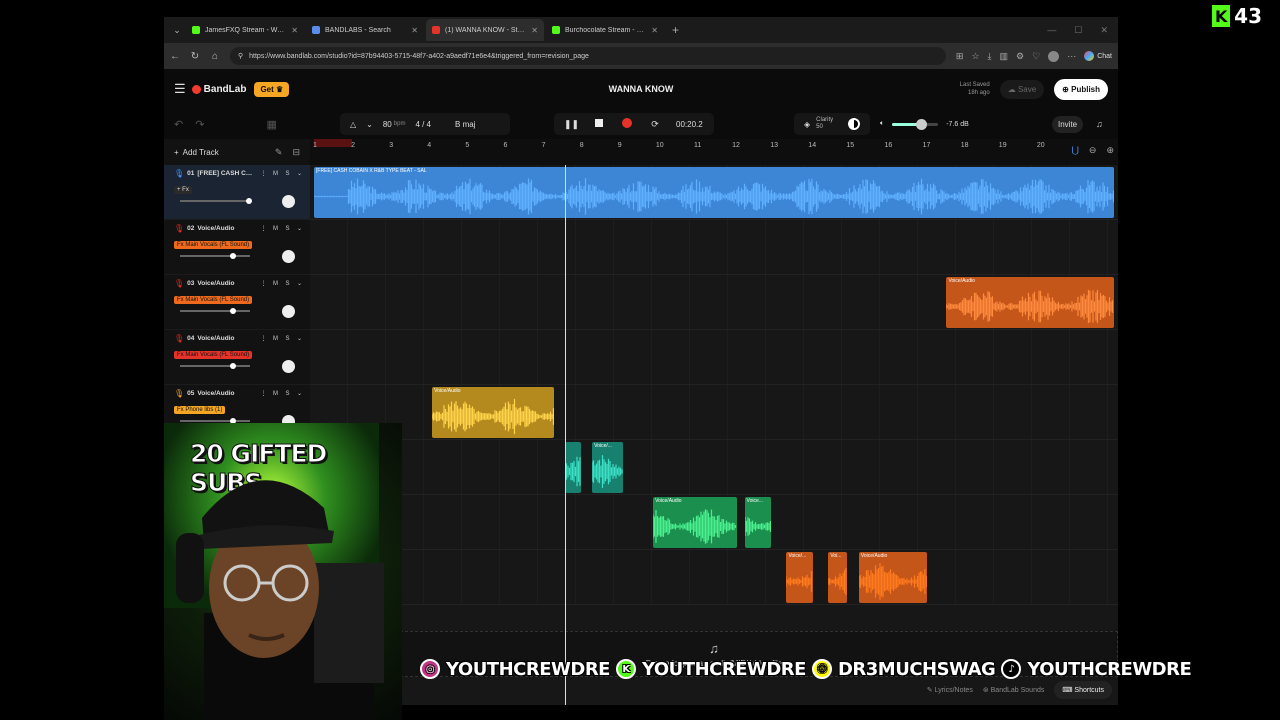 Image resolution: width=1280 pixels, height=720 pixels. Describe the element at coordinates (271, 124) in the screenshot. I see `piano-icon: ▦` at that location.